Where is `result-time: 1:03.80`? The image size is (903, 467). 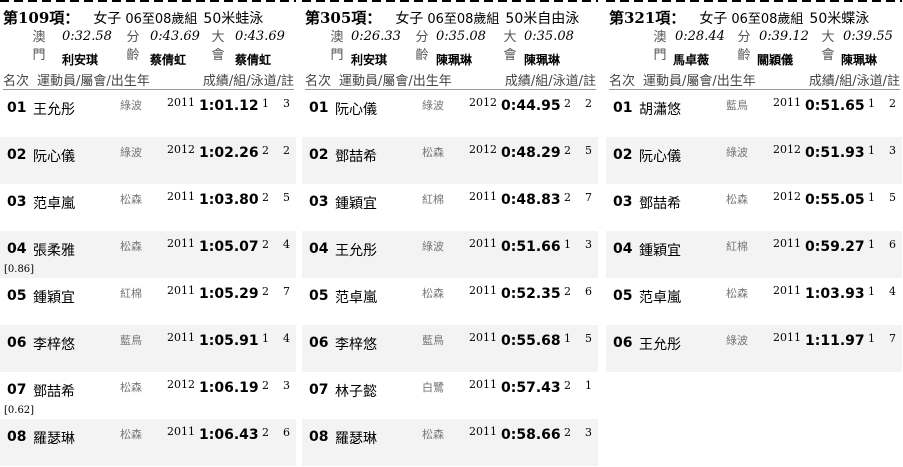 result-time: 1:03.80 is located at coordinates (229, 200).